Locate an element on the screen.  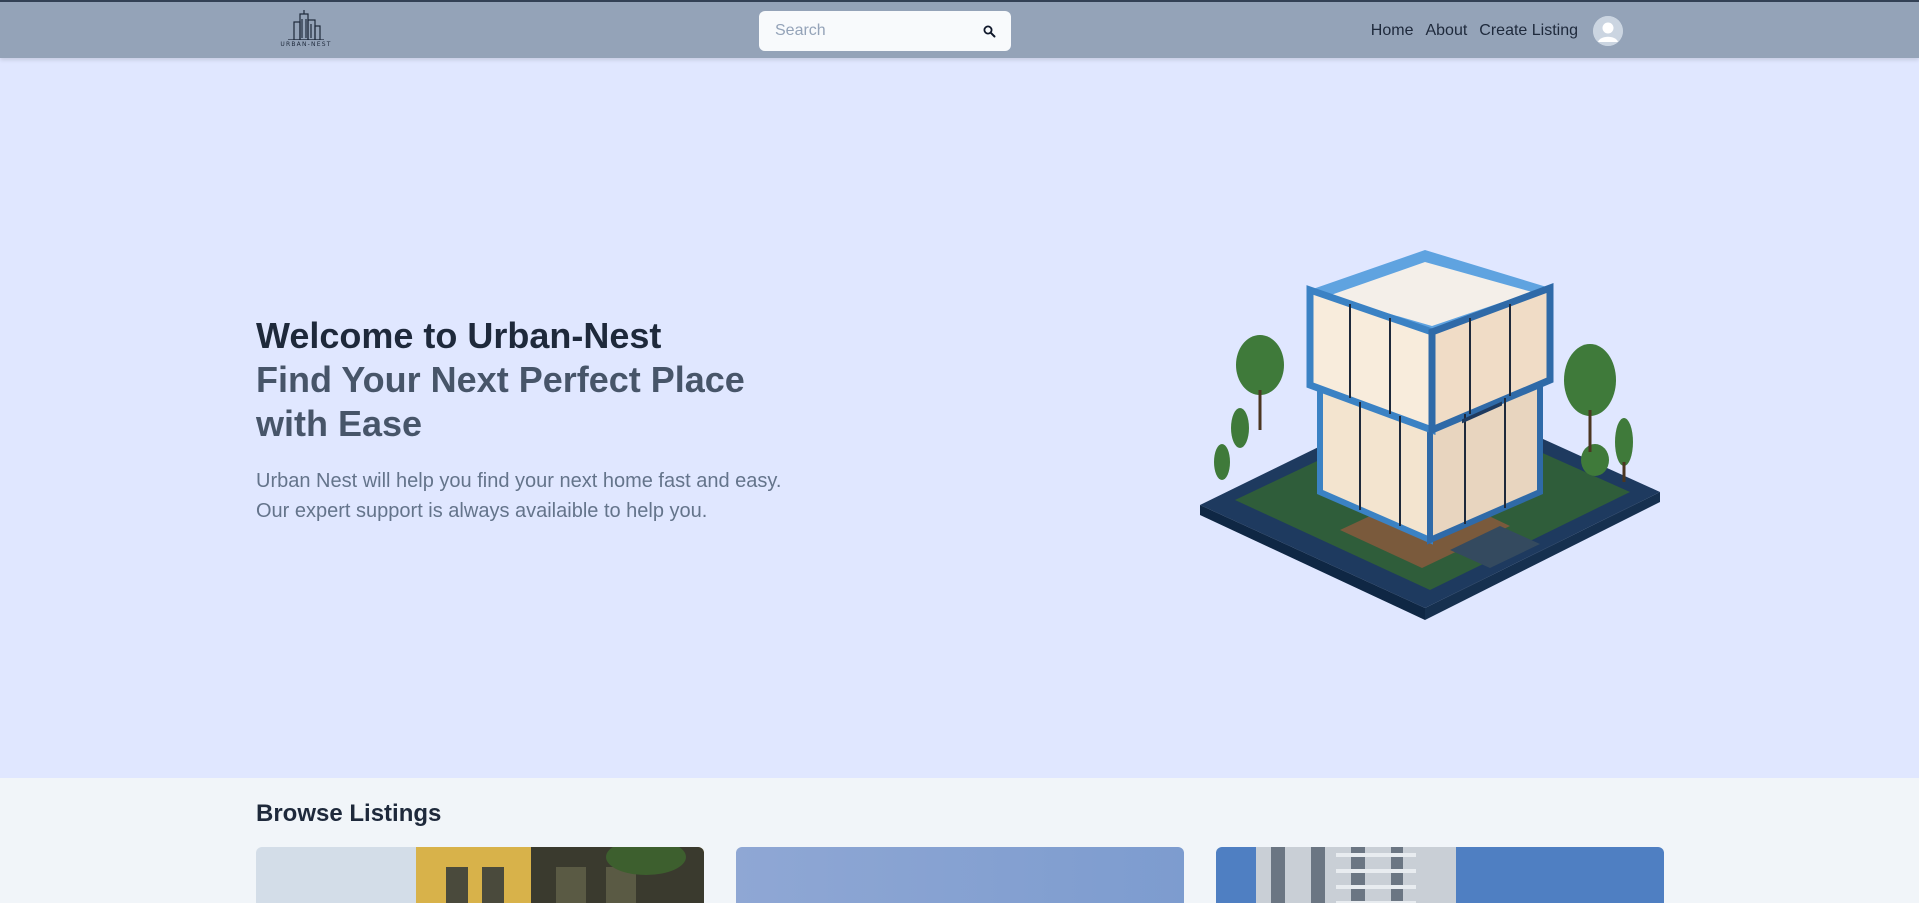
top-navbar: URBAN-NEST Home About Create Listing is located at coordinates (959, 29).